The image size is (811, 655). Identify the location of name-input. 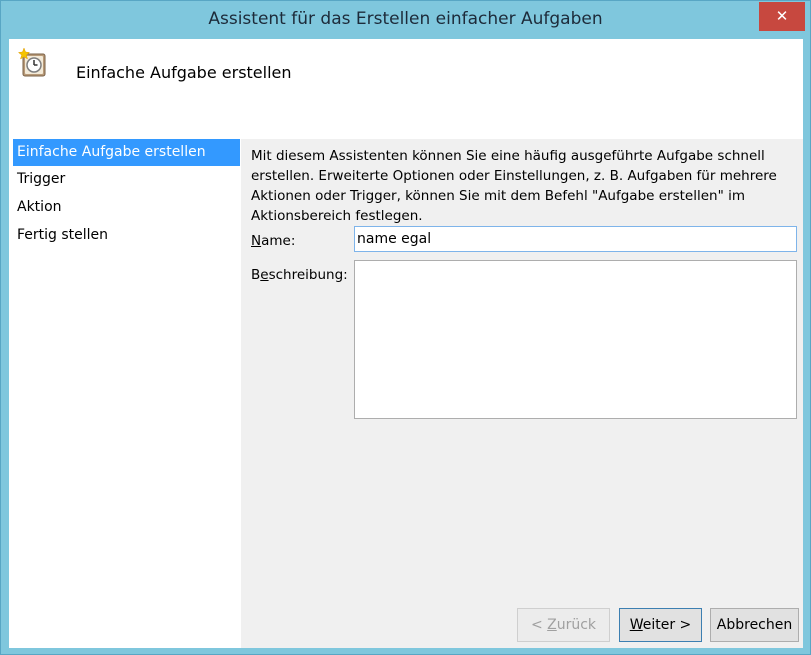
(575, 239).